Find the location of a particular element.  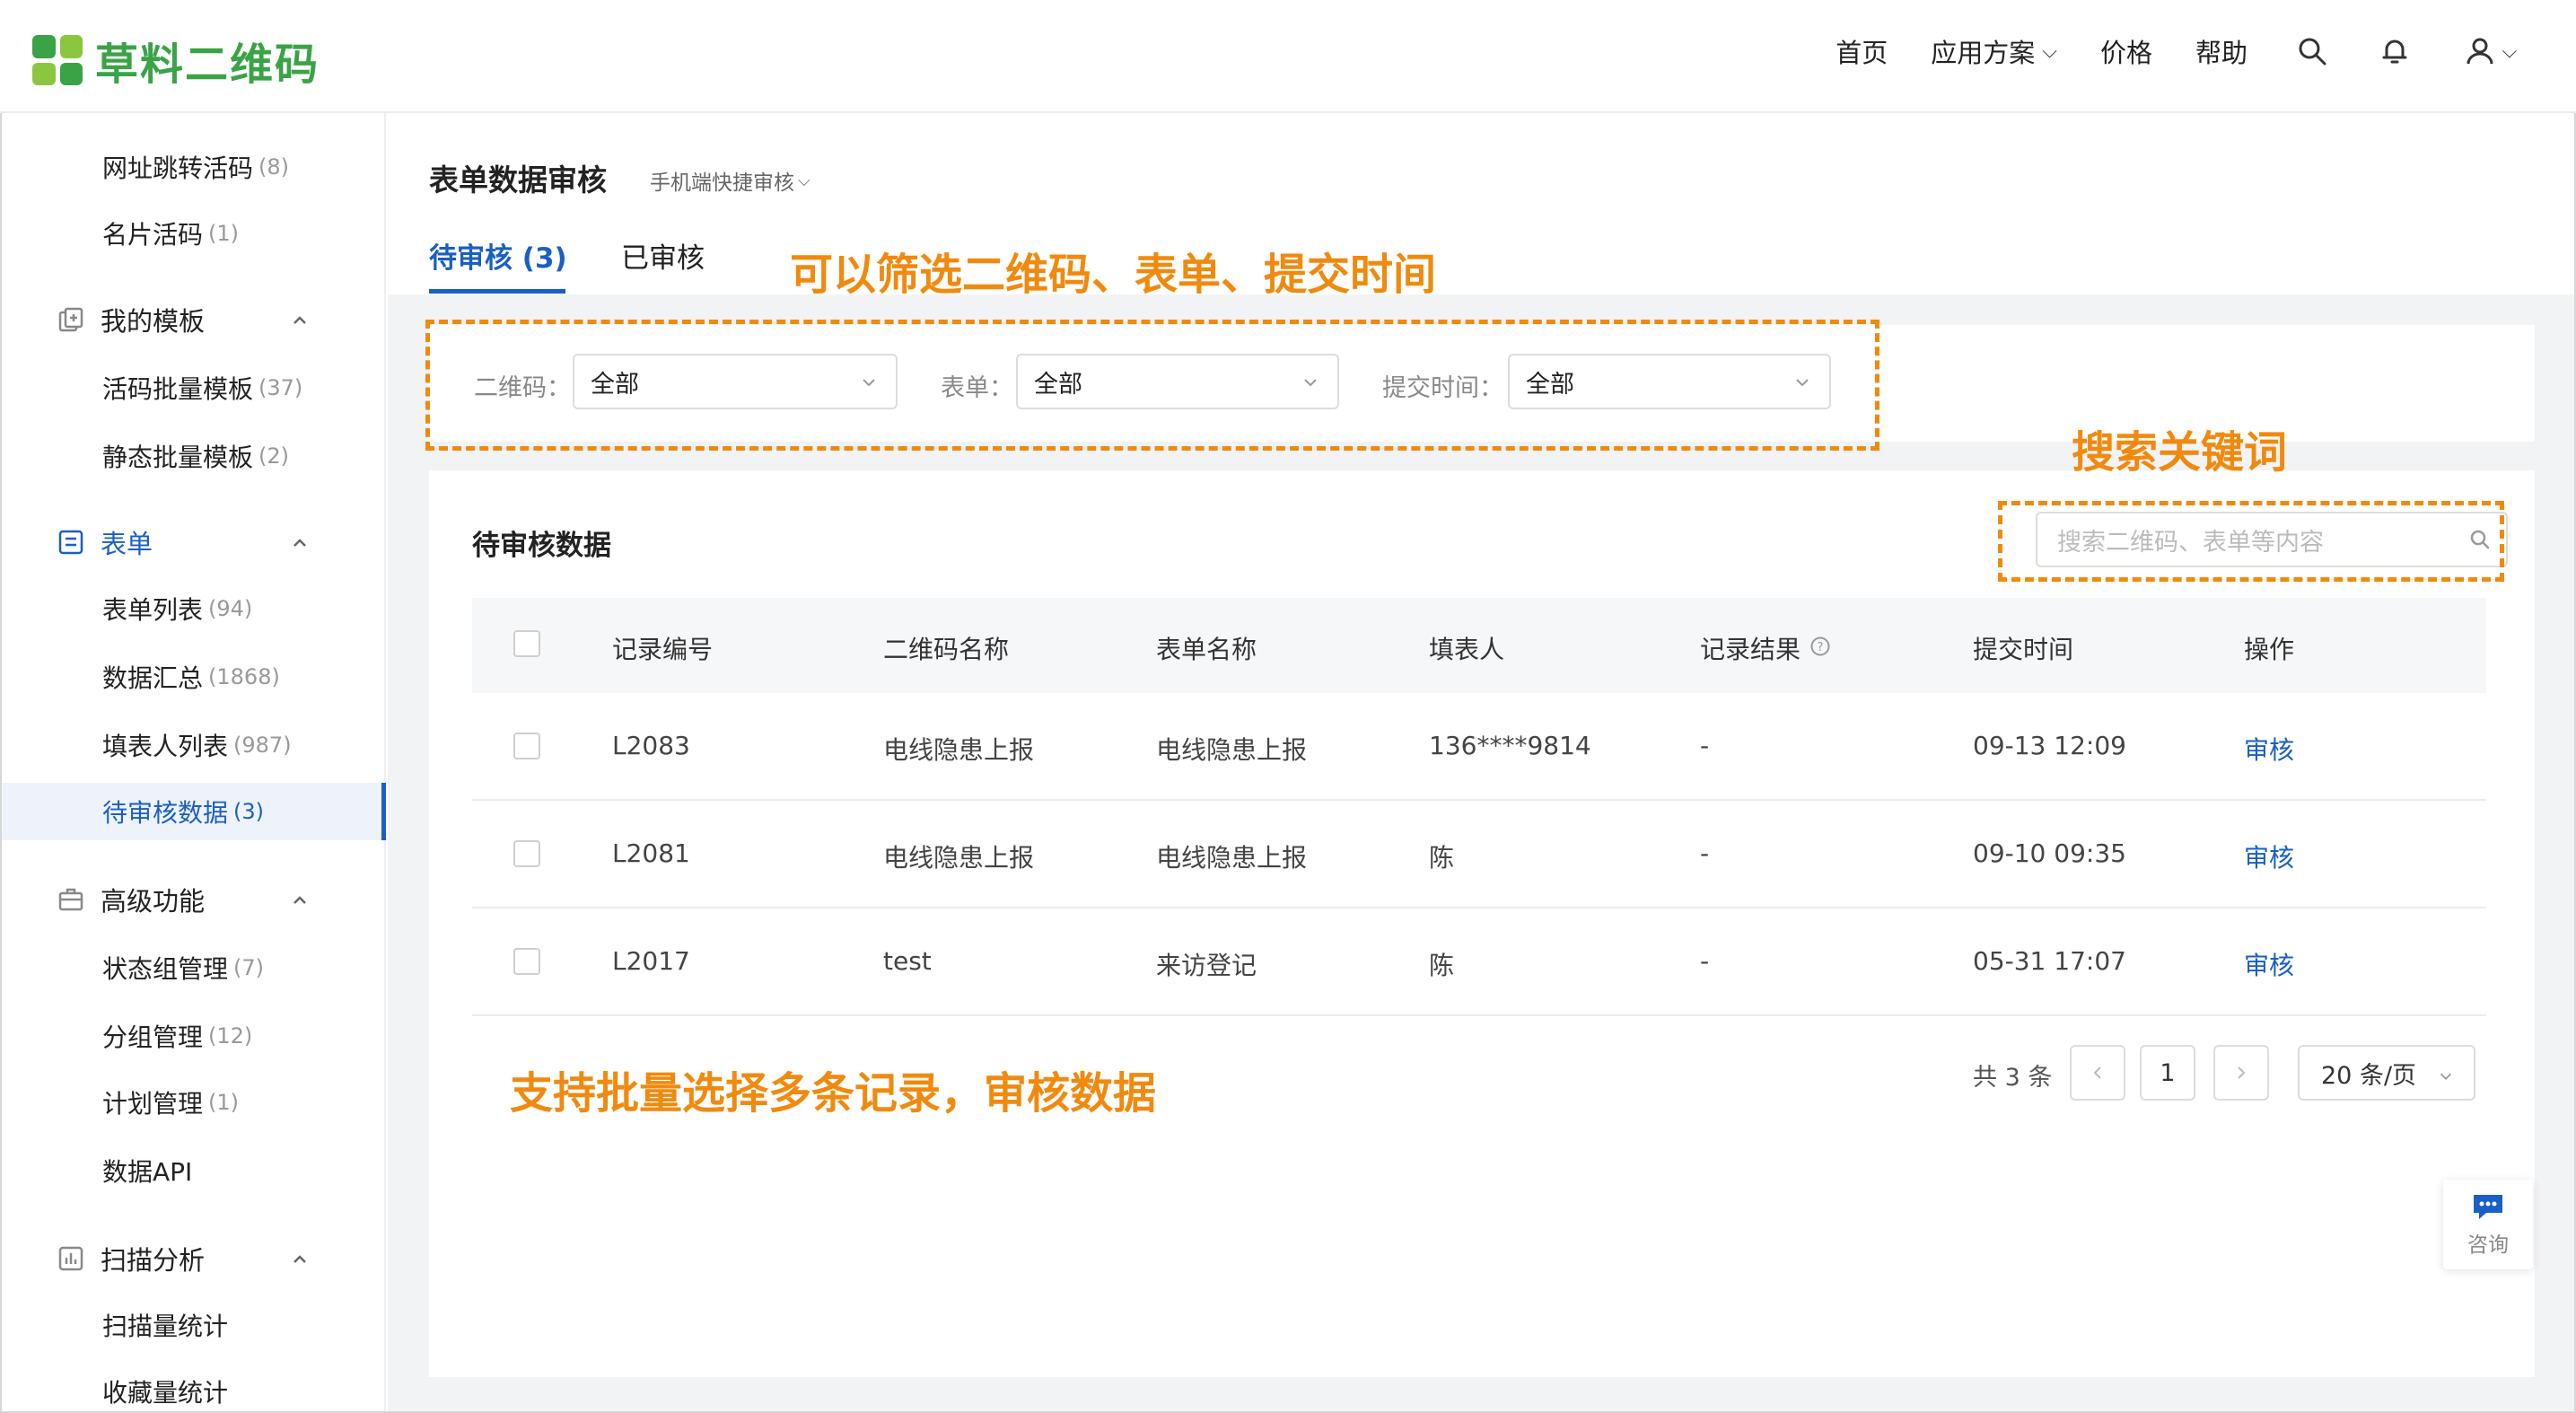

sidebar-item-data-api: 数据API is located at coordinates (194, 1170).